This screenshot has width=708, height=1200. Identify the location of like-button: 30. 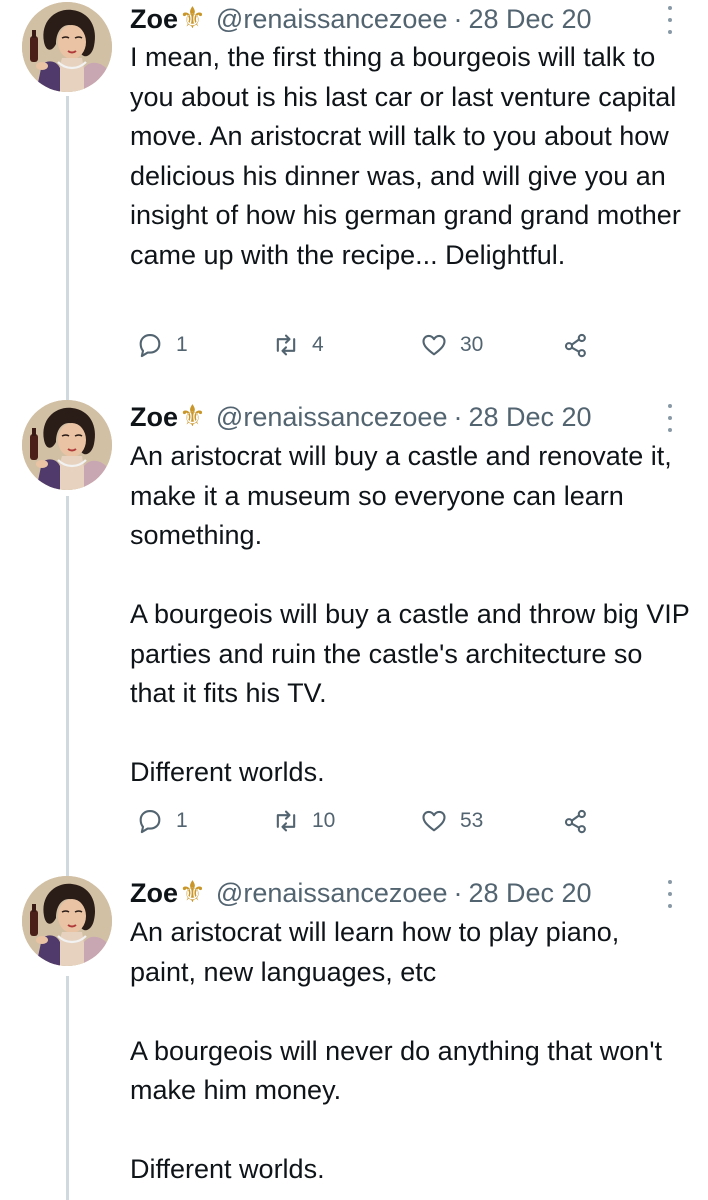
(451, 345).